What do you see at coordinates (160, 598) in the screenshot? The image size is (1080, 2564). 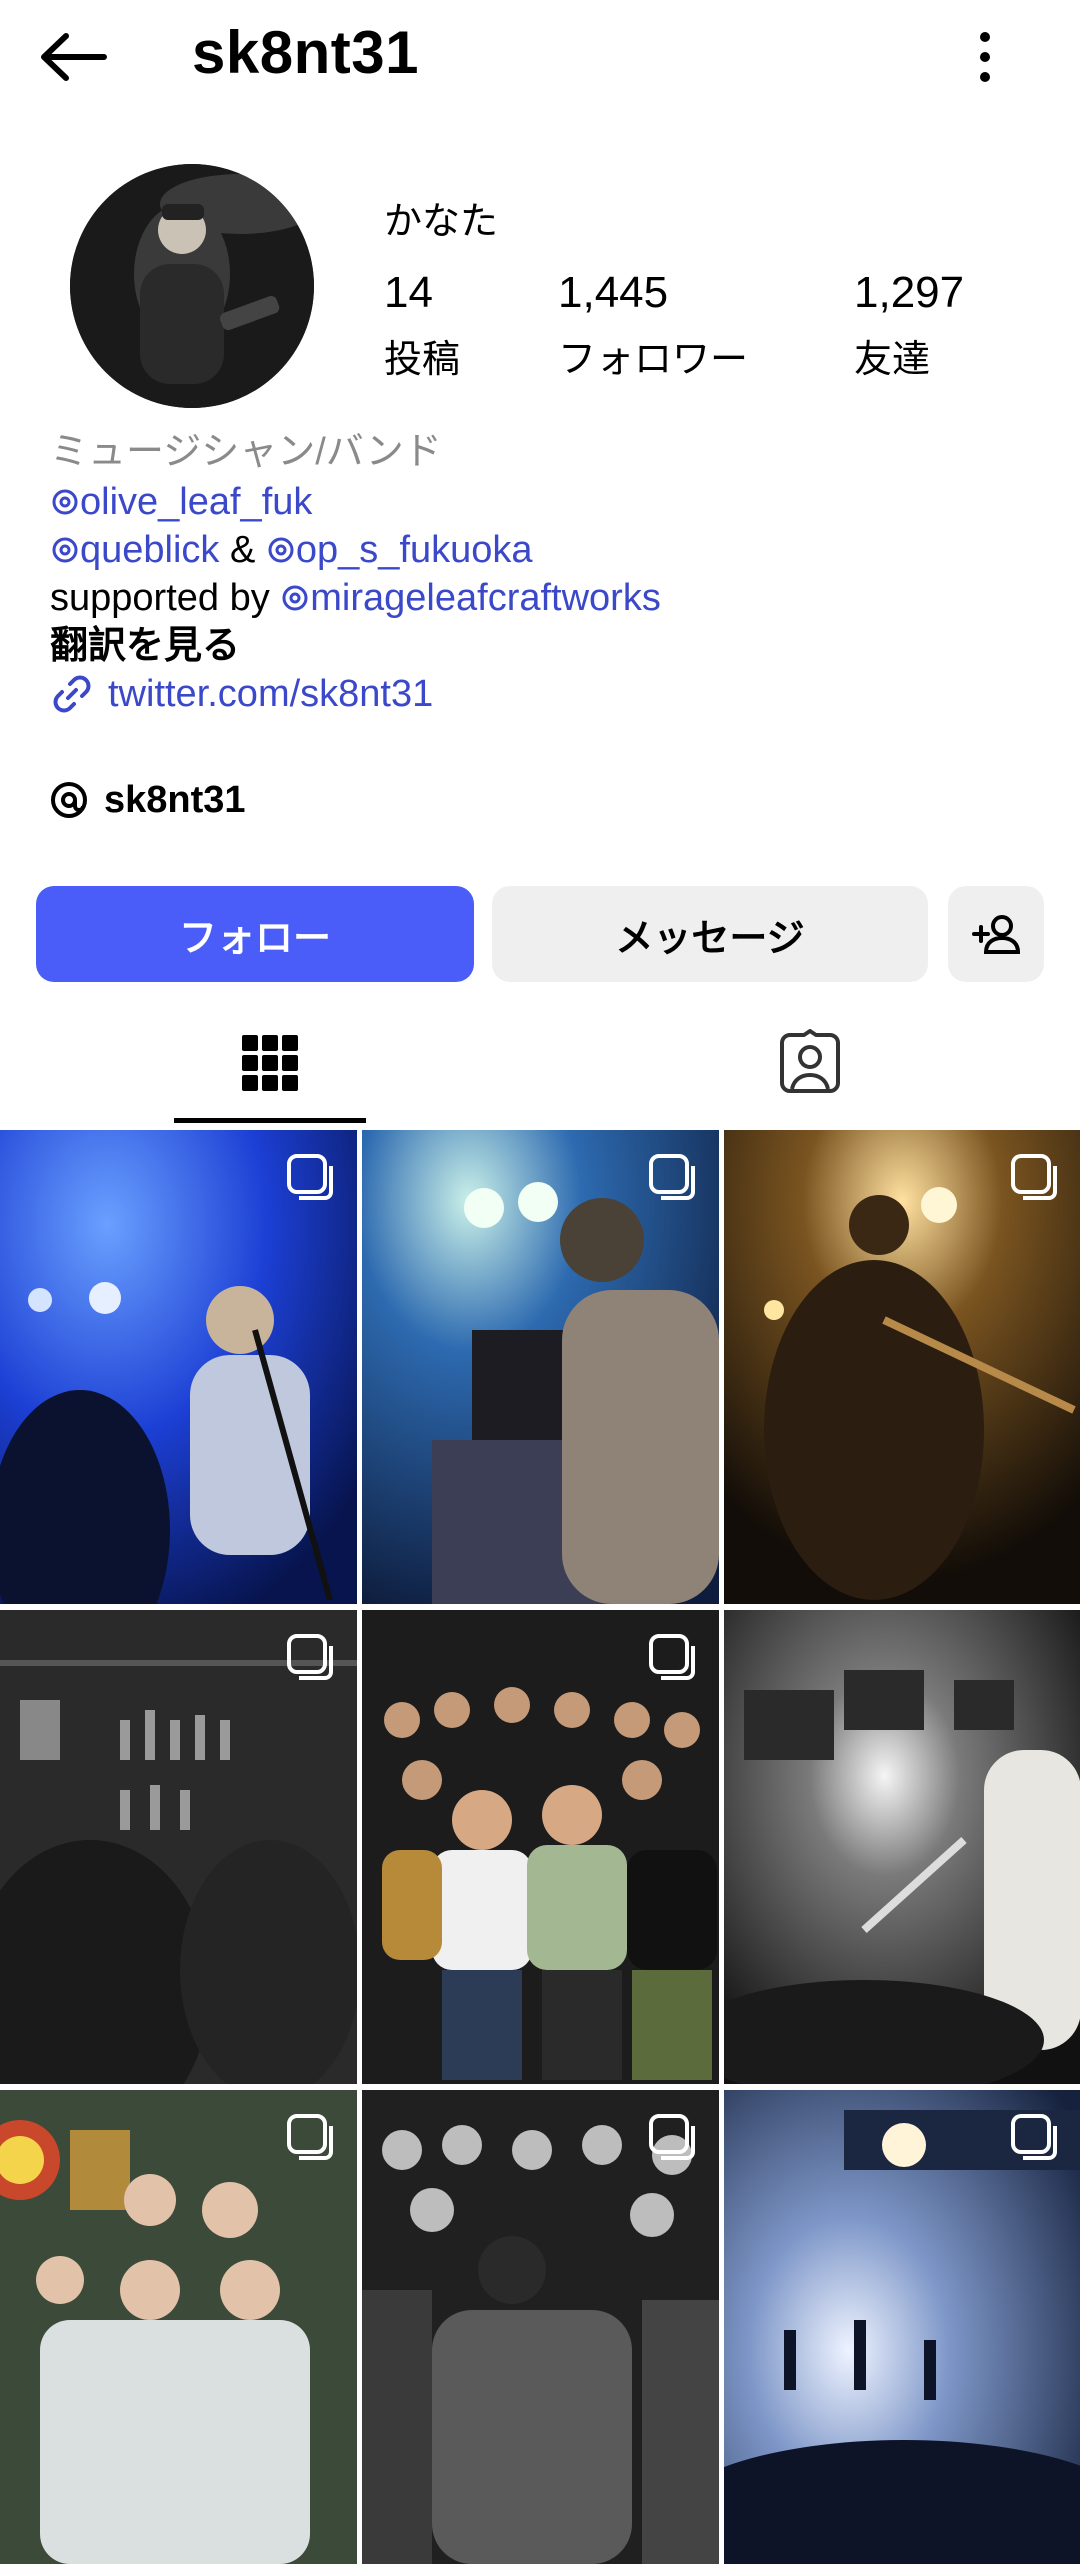 I see `supported-by-text: supported by` at bounding box center [160, 598].